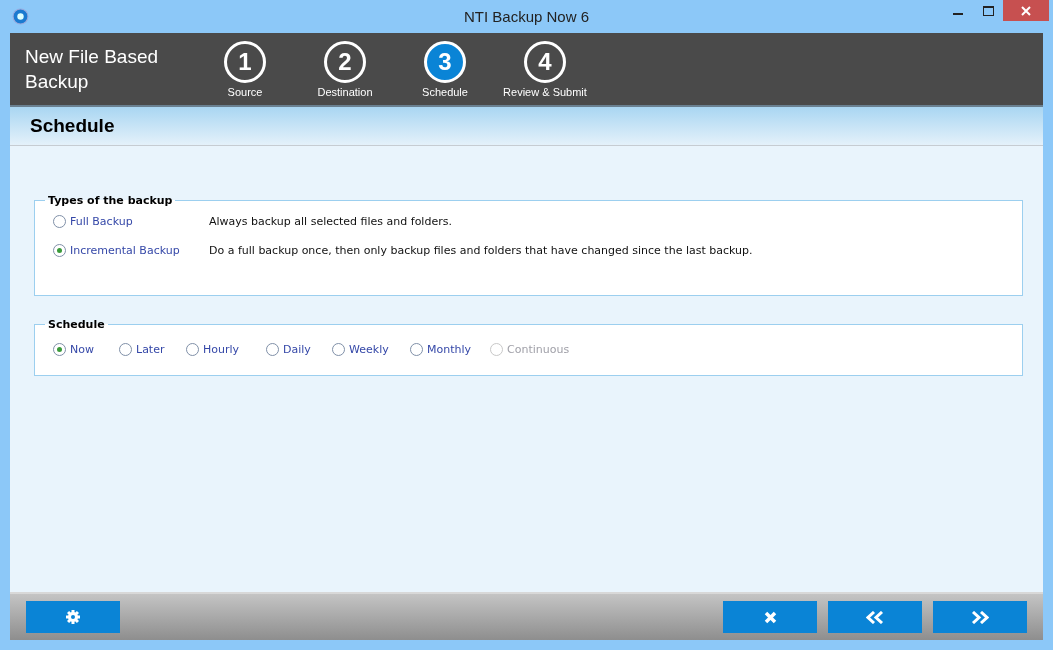  Describe the element at coordinates (245, 91) in the screenshot. I see `step-label: Source` at that location.